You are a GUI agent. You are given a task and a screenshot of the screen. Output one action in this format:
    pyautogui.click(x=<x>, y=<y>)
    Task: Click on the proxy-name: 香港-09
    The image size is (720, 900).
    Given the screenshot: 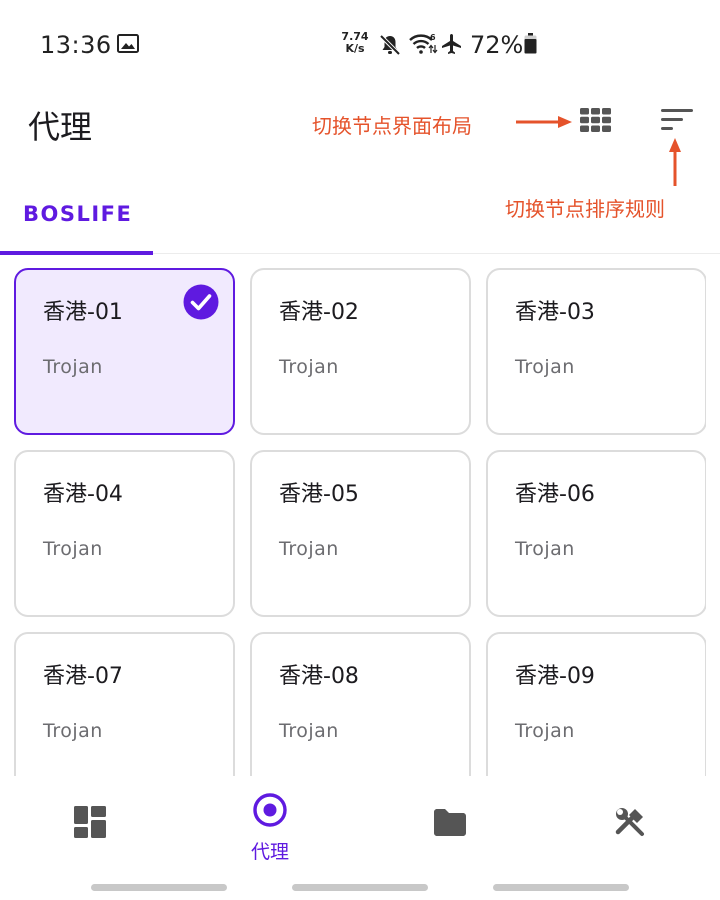 What is the action you would take?
    pyautogui.click(x=555, y=676)
    